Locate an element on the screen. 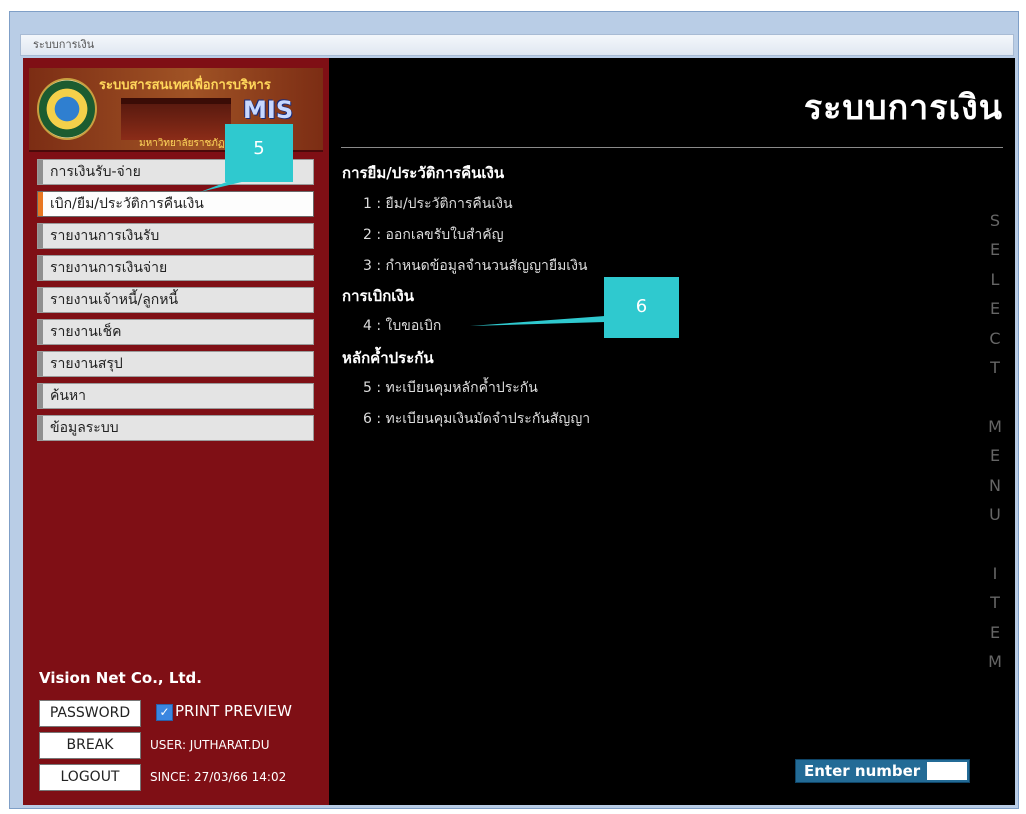 This screenshot has height=814, width=1026. menu-item-system-data: ข้อมูลระบบ is located at coordinates (175, 428).